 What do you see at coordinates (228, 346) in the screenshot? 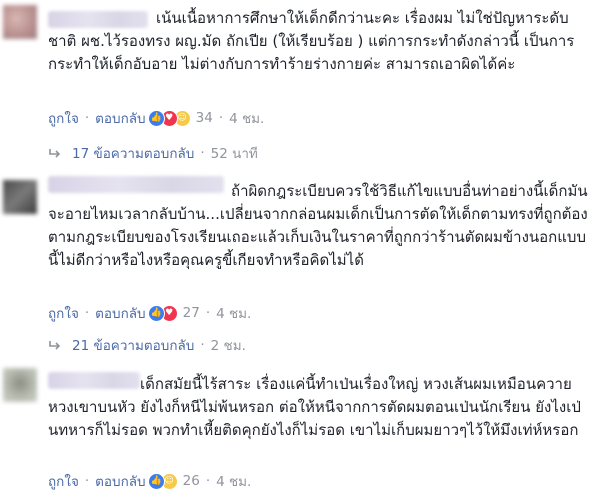
I see `replies-age: 2 ชม.` at bounding box center [228, 346].